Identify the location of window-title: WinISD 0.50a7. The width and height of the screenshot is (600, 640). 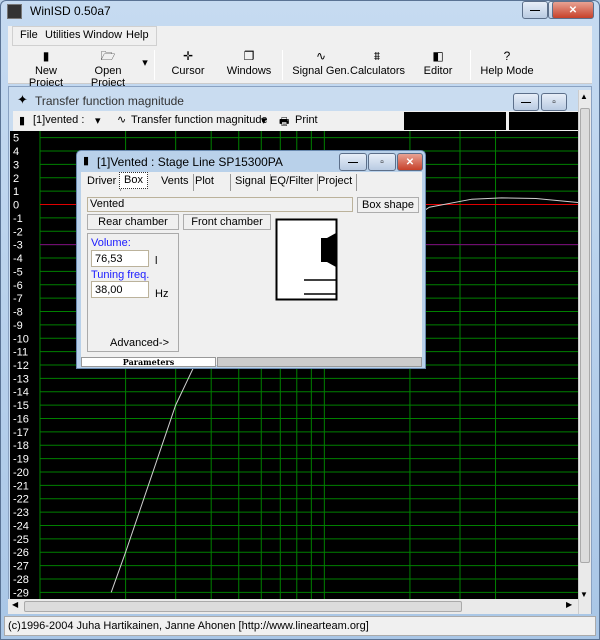
(70, 11).